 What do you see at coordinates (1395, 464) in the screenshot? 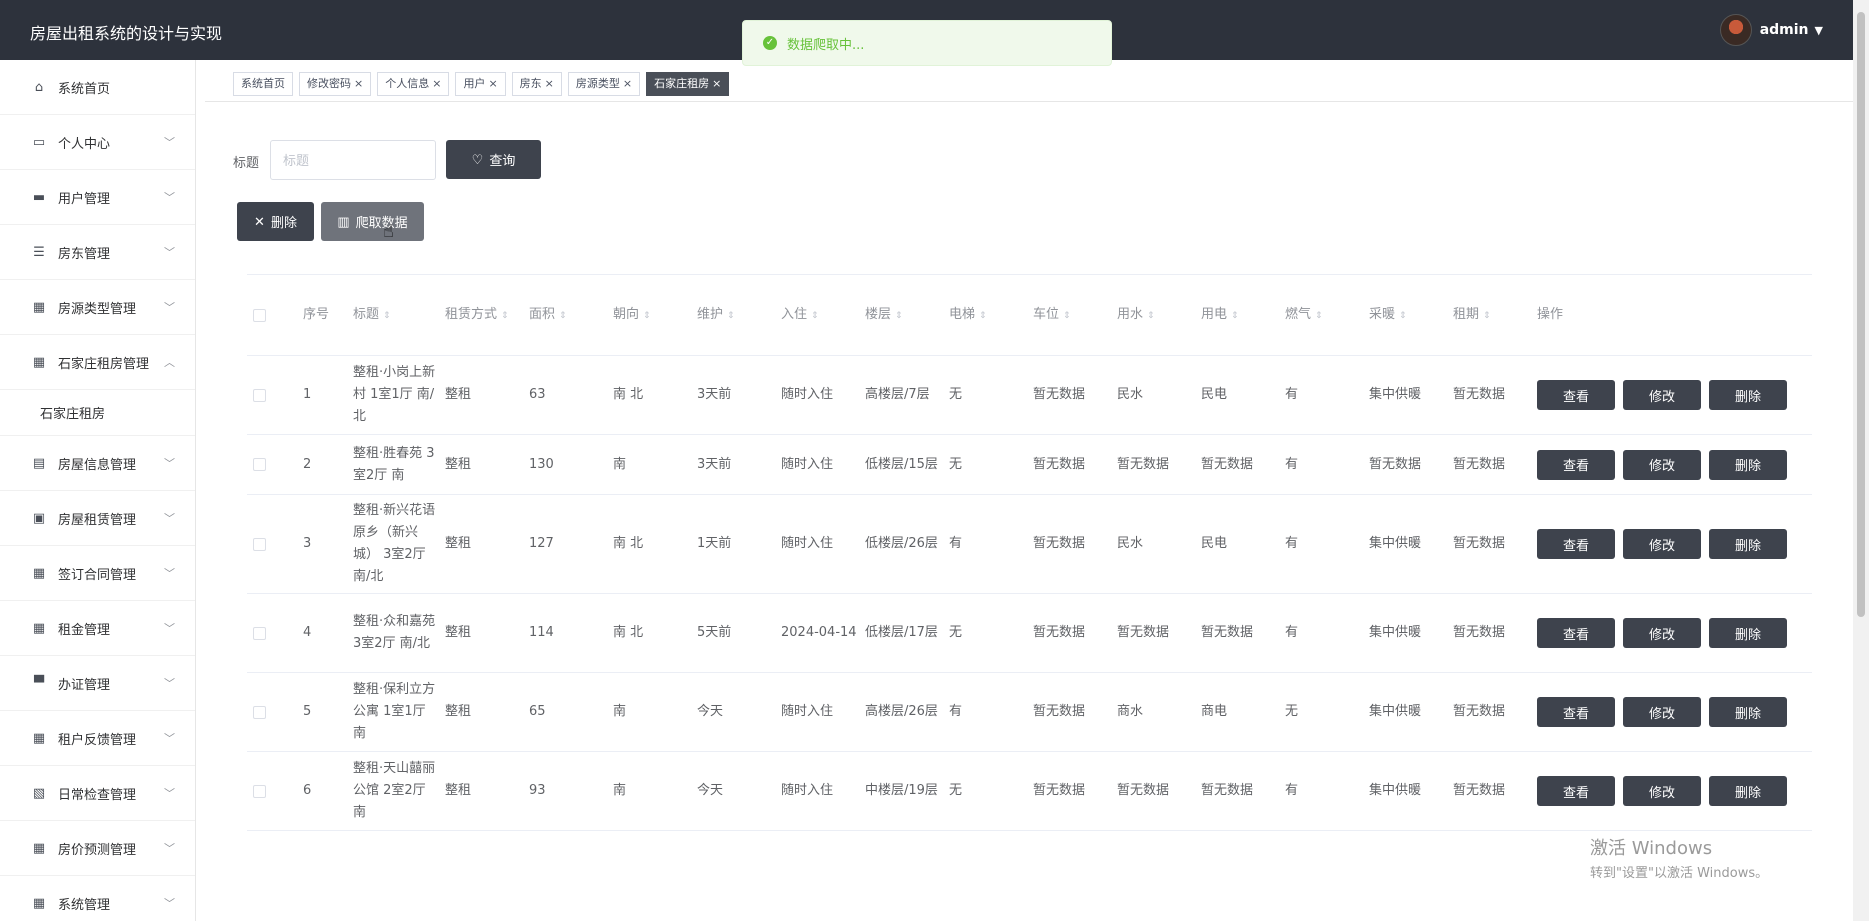
I see `table-cell: 暂无数据` at bounding box center [1395, 464].